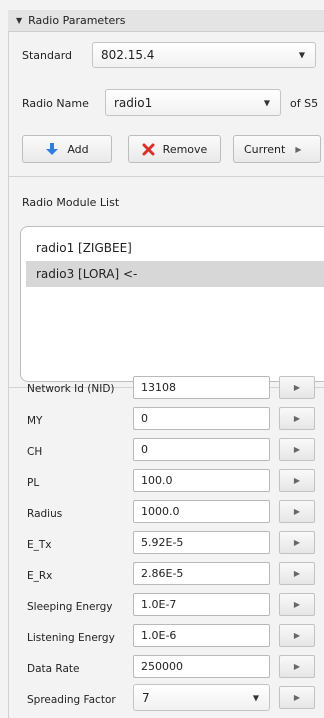 Image resolution: width=324 pixels, height=718 pixels. Describe the element at coordinates (201, 449) in the screenshot. I see `ch-field: 0` at that location.